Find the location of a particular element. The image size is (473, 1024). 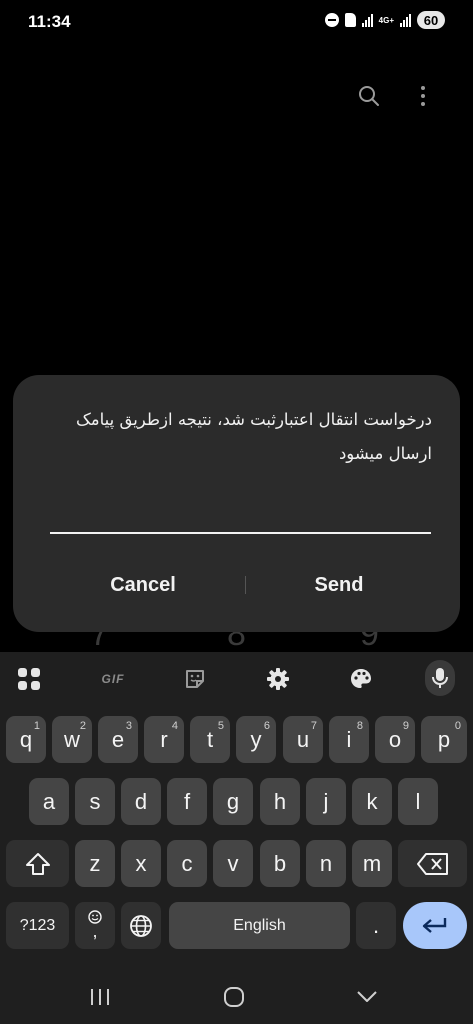

key-f: f is located at coordinates (187, 801).